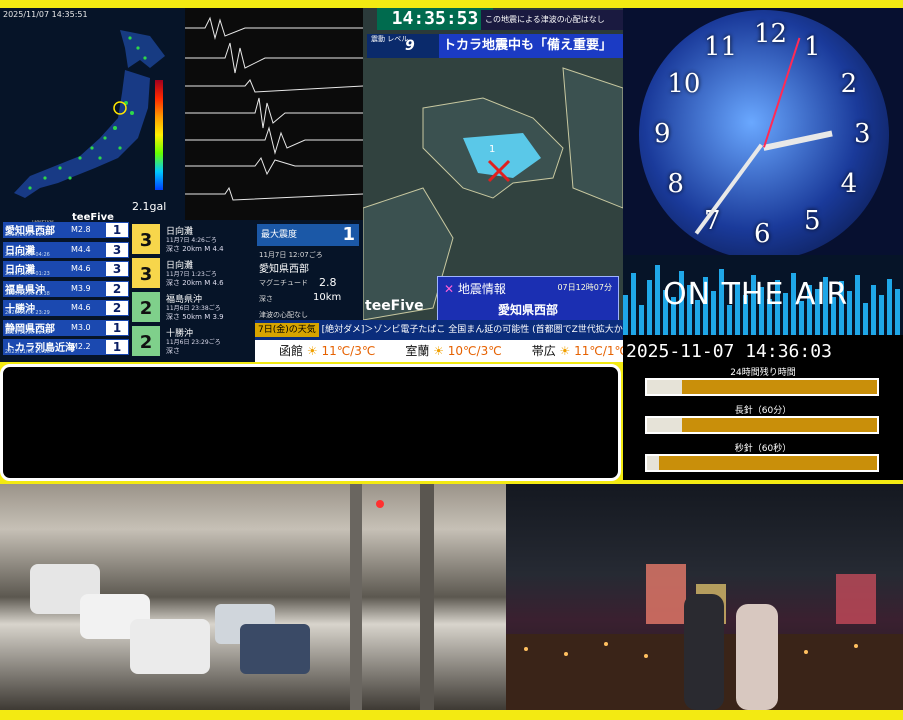 The height and width of the screenshot is (720, 903). I want to click on quake-shindo: 1, so click(117, 327).